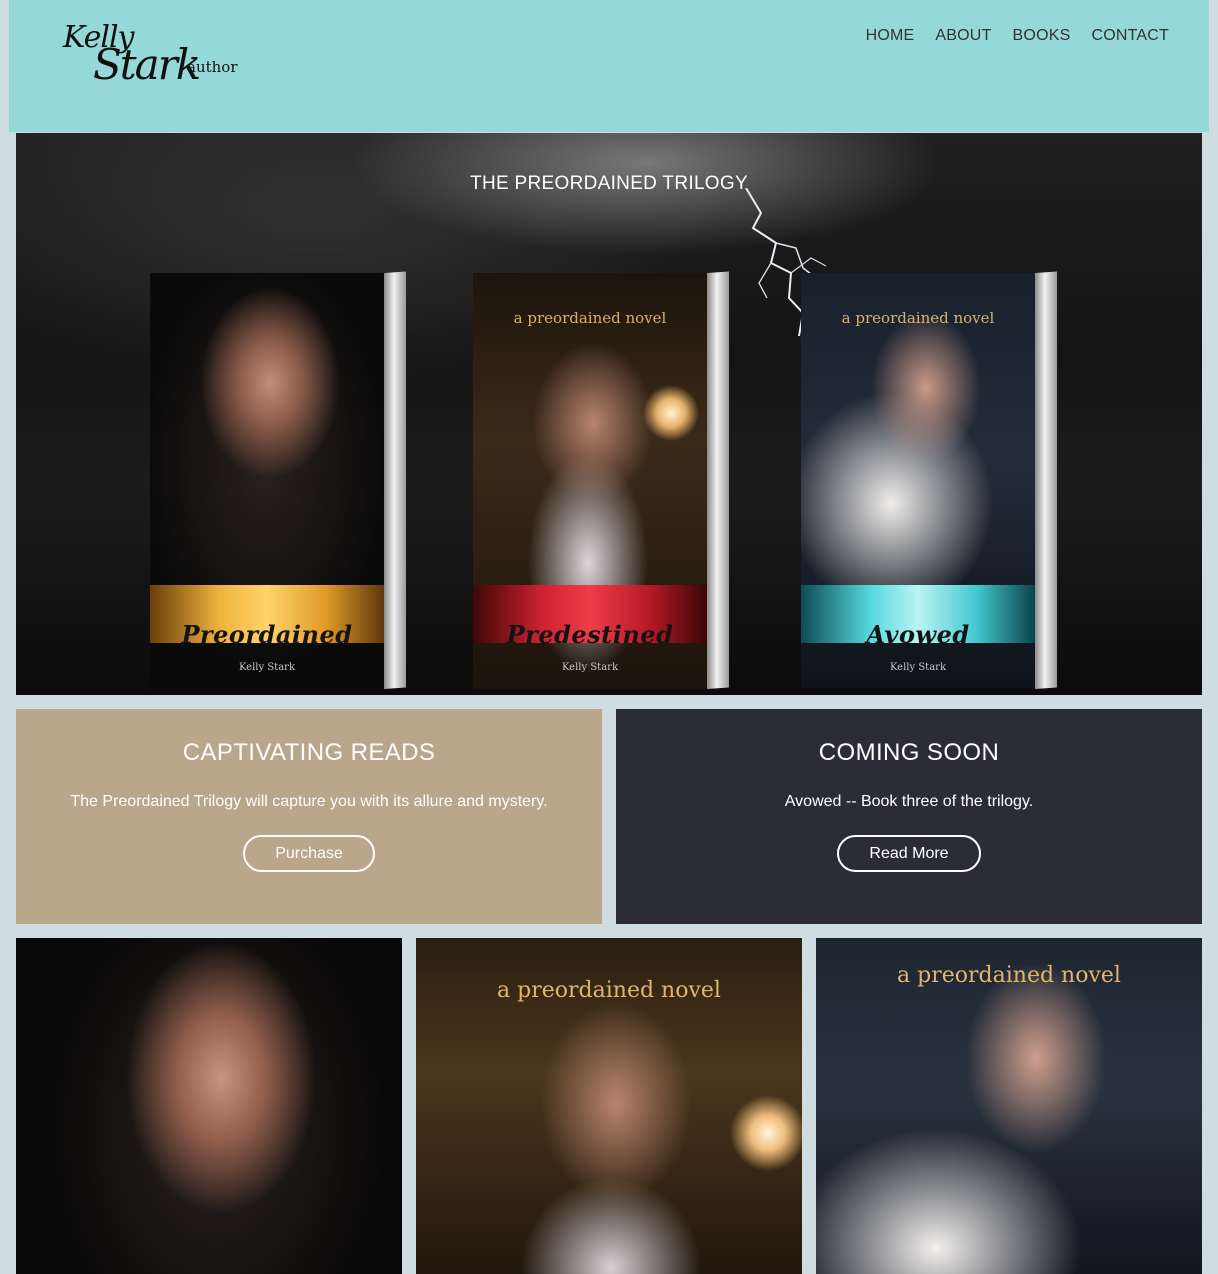  I want to click on logo-last-name: Stark, so click(147, 64).